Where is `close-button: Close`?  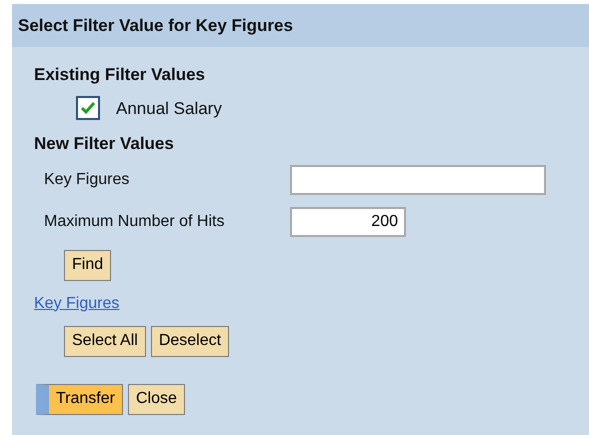
close-button: Close is located at coordinates (156, 399).